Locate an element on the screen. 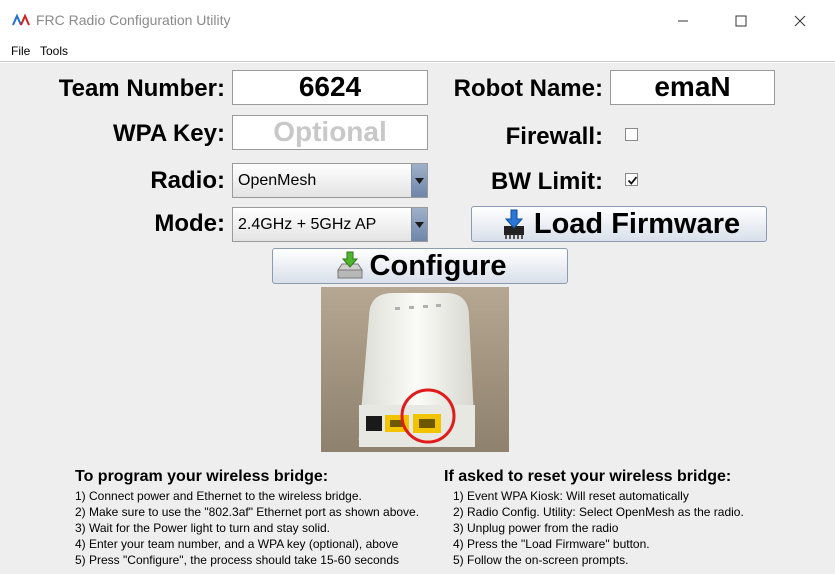  firewall-checkbox is located at coordinates (631, 134).